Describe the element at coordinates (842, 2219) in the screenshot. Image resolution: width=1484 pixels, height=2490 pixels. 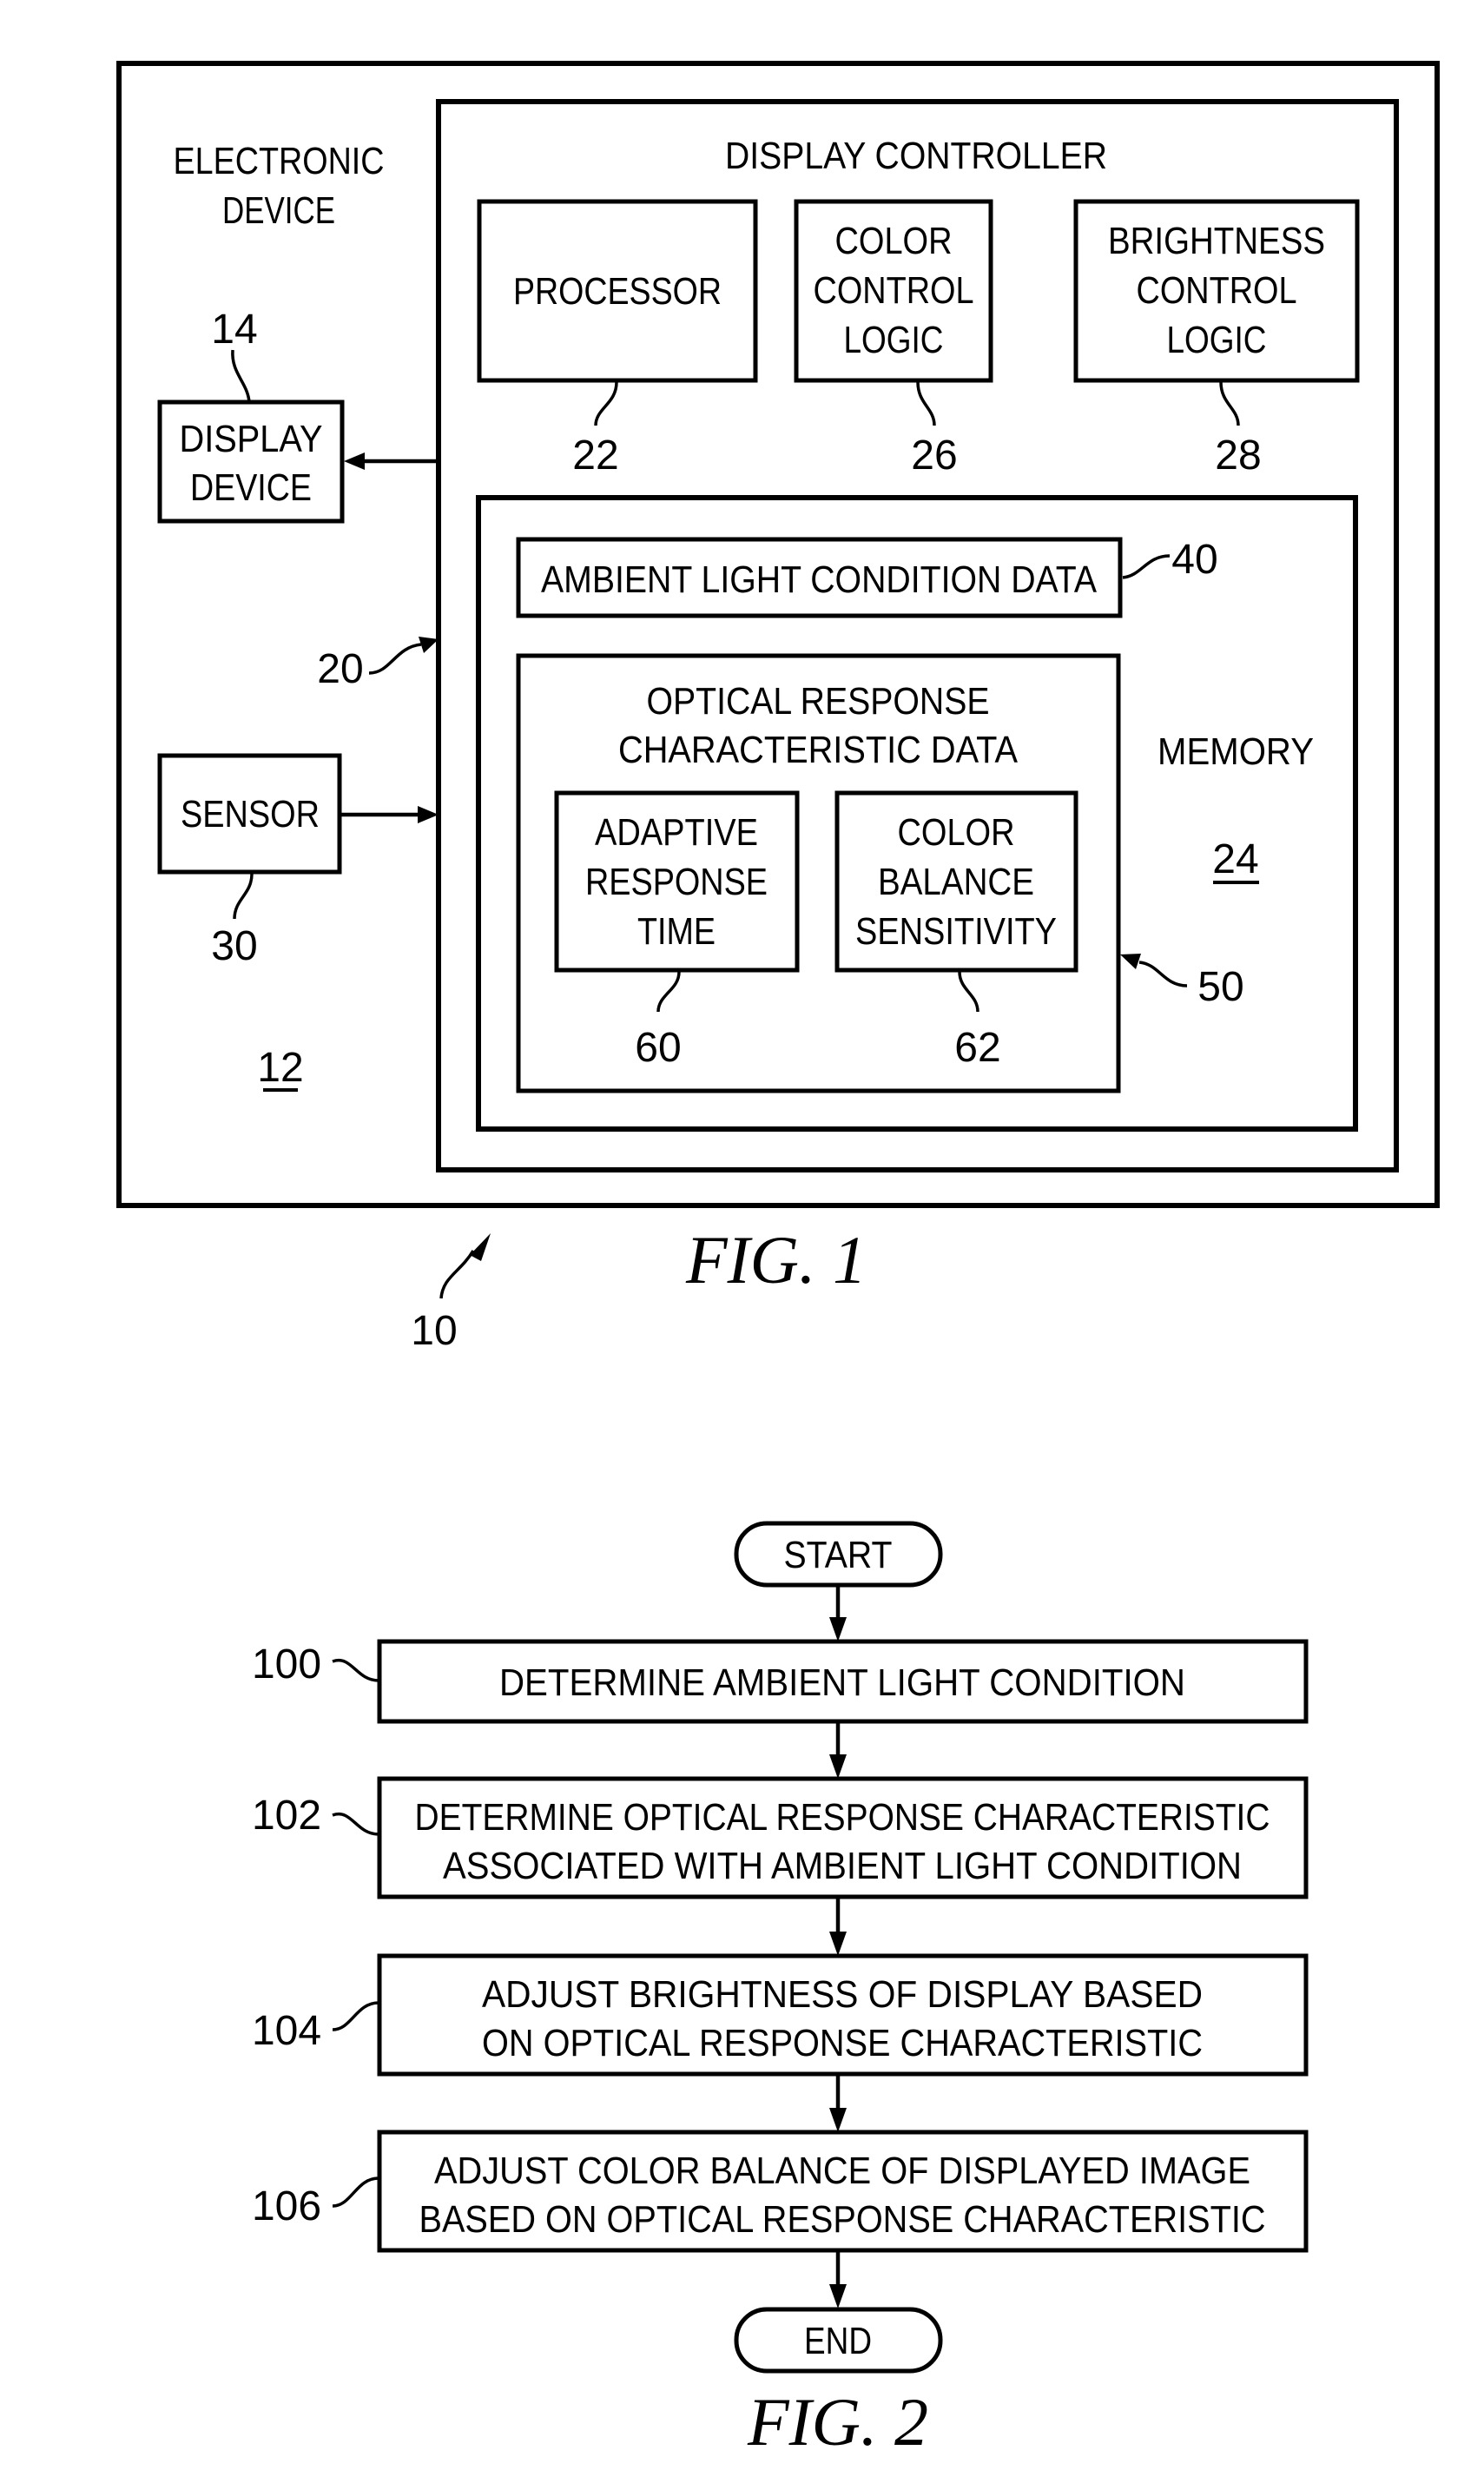
I see `step-106-text-line2: BASED ON OPTICAL RESPONSE CHARACTERISTIC` at that location.